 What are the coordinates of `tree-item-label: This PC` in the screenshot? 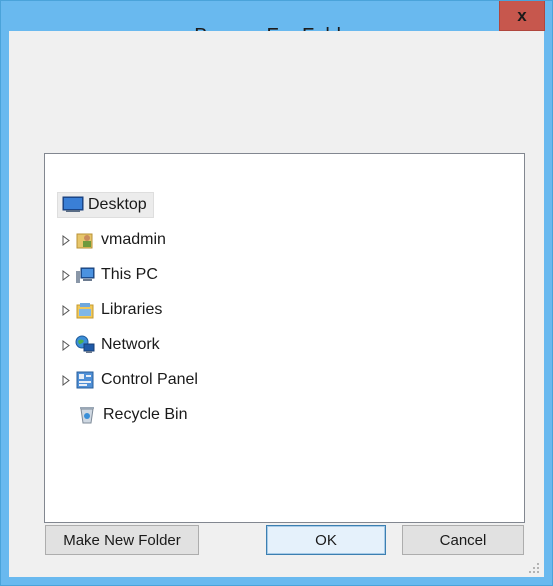 It's located at (129, 274).